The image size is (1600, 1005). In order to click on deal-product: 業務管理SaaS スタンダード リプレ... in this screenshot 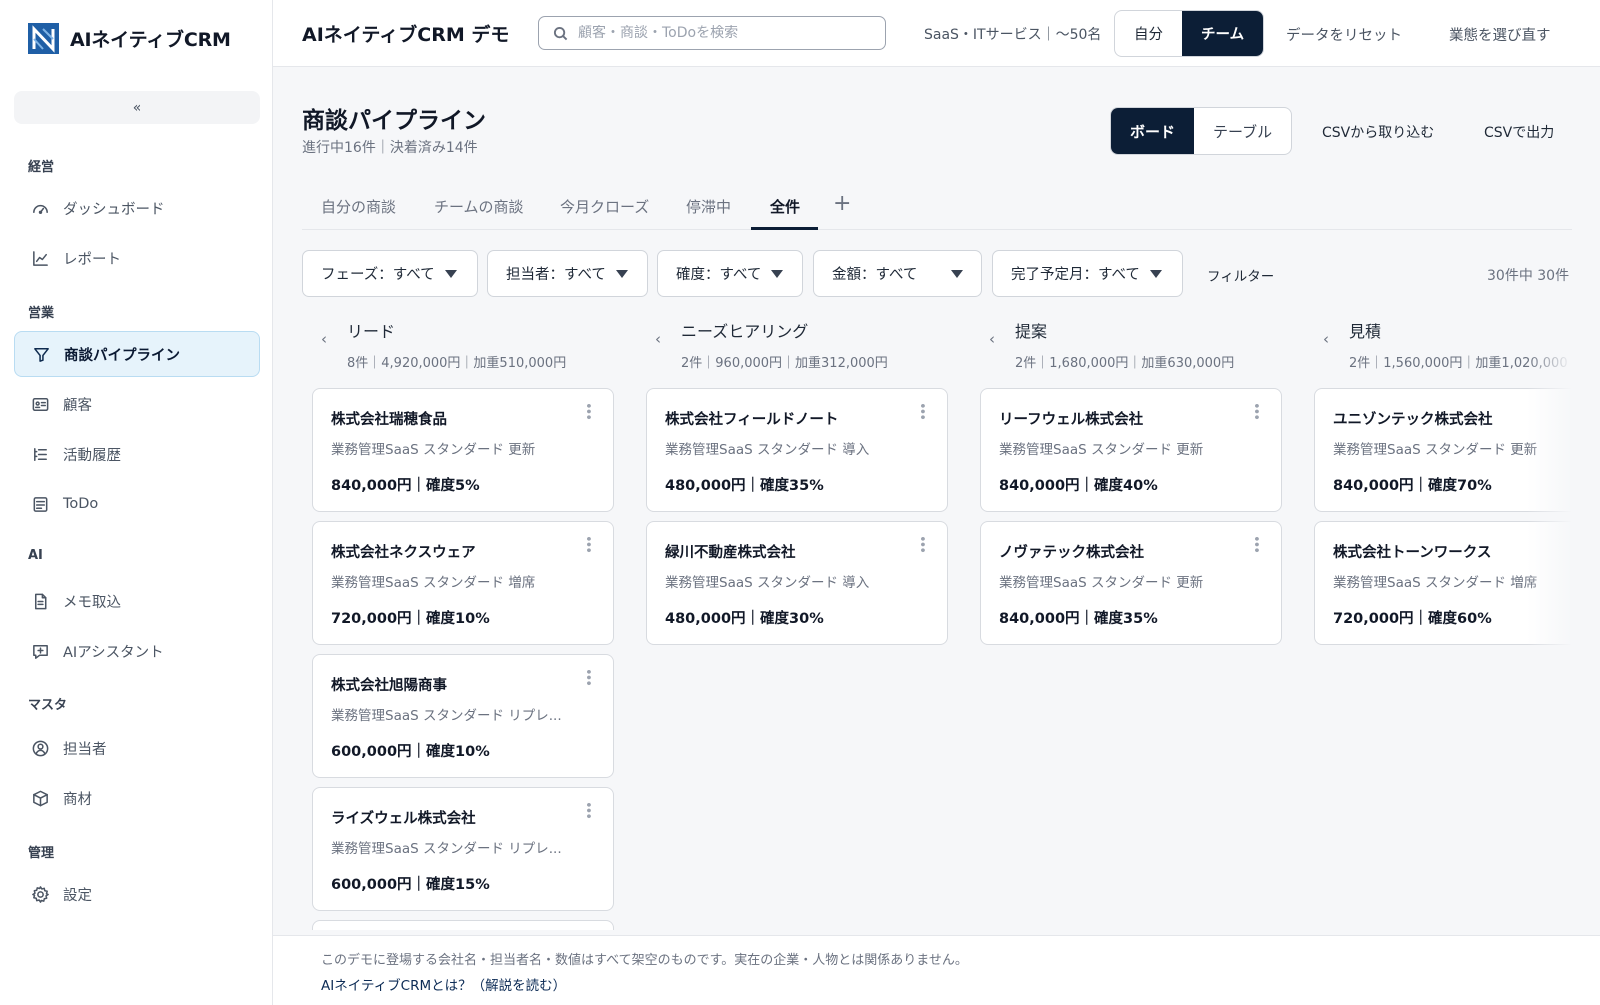, I will do `click(446, 716)`.